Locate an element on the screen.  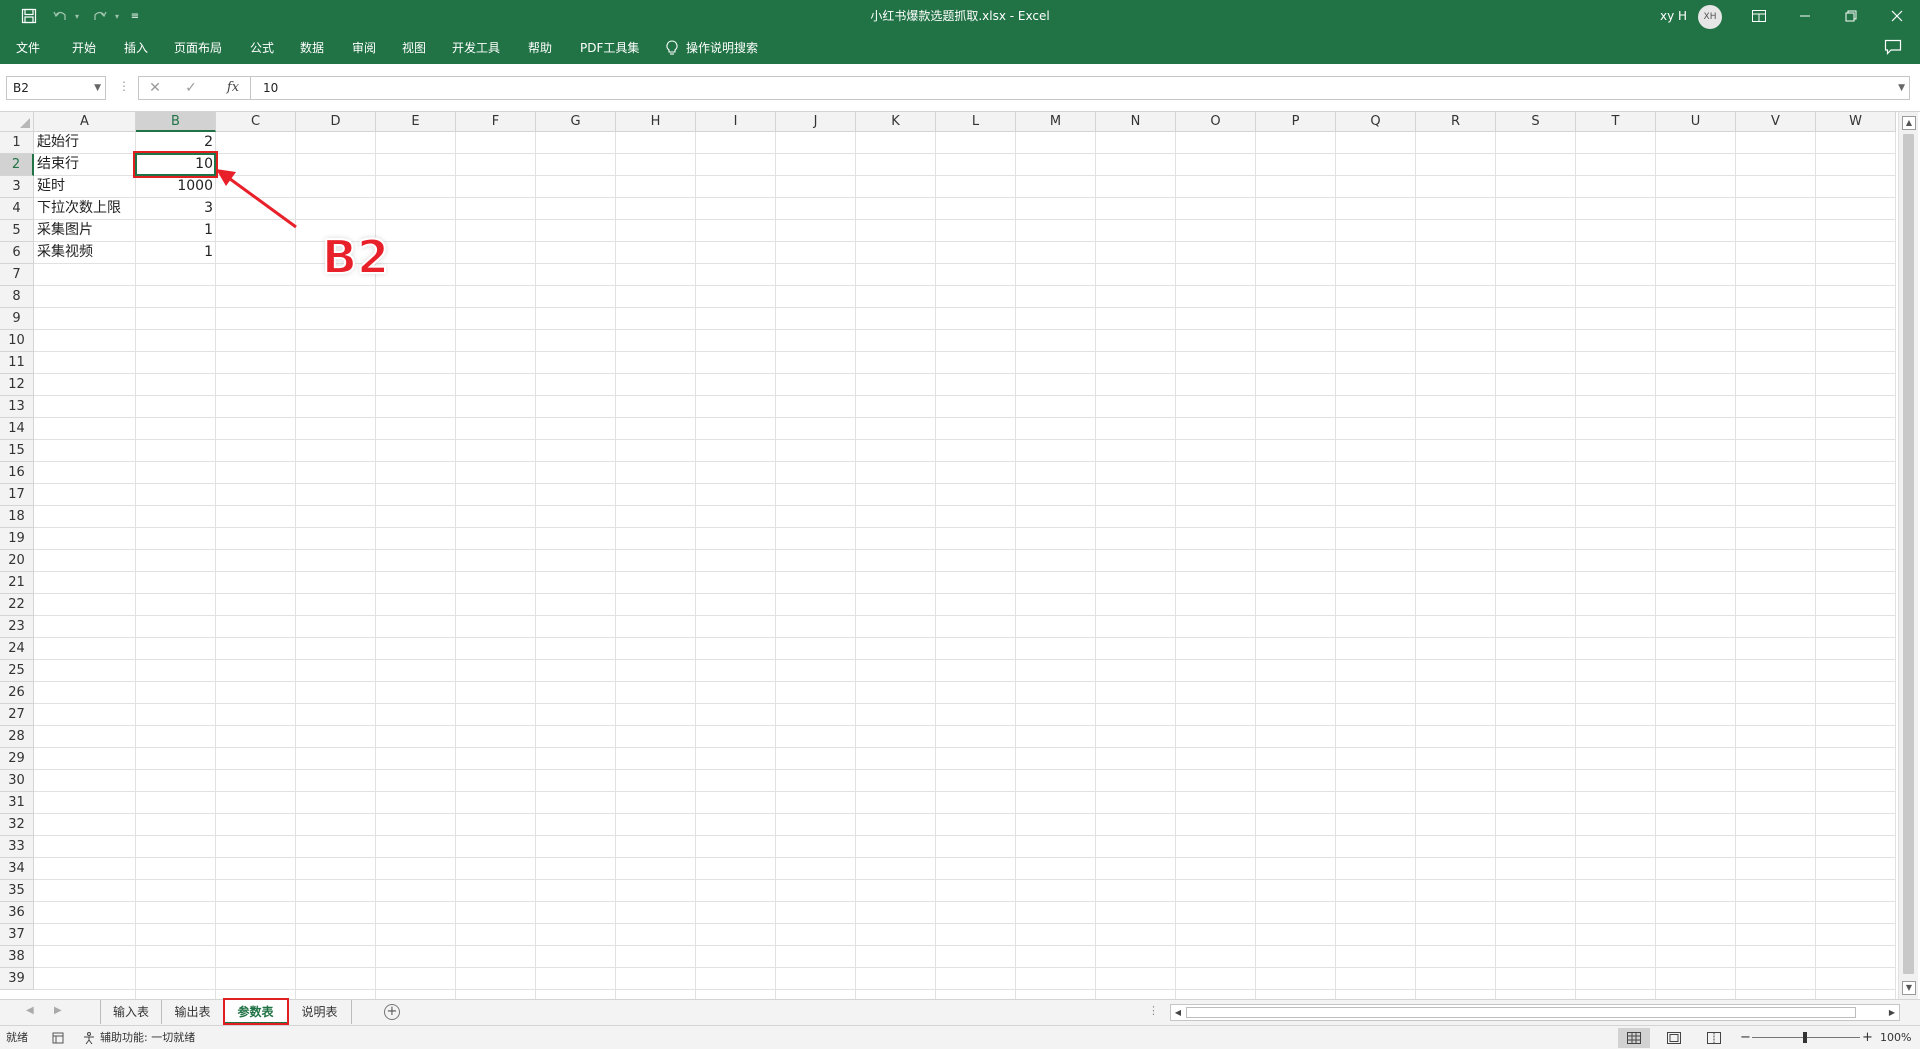
sheet-prev-icon: ◀ is located at coordinates (30, 1010).